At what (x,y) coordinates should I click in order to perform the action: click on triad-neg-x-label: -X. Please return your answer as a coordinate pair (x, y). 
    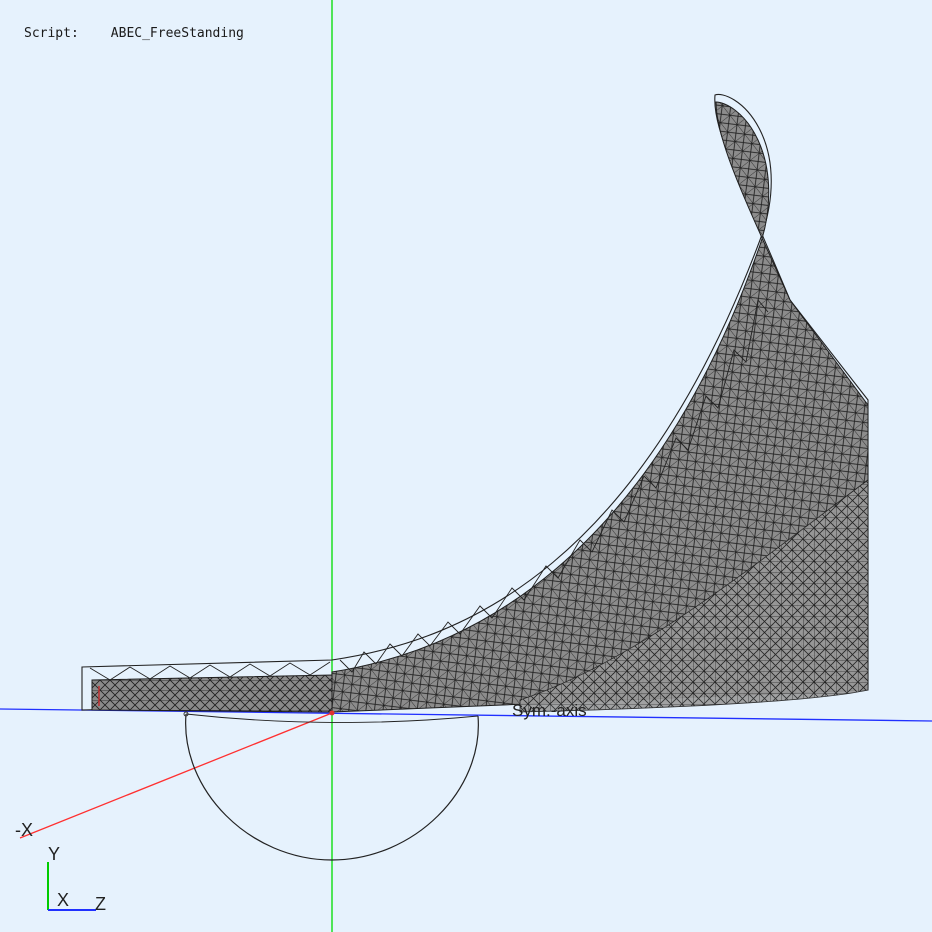
    Looking at the image, I should click on (24, 830).